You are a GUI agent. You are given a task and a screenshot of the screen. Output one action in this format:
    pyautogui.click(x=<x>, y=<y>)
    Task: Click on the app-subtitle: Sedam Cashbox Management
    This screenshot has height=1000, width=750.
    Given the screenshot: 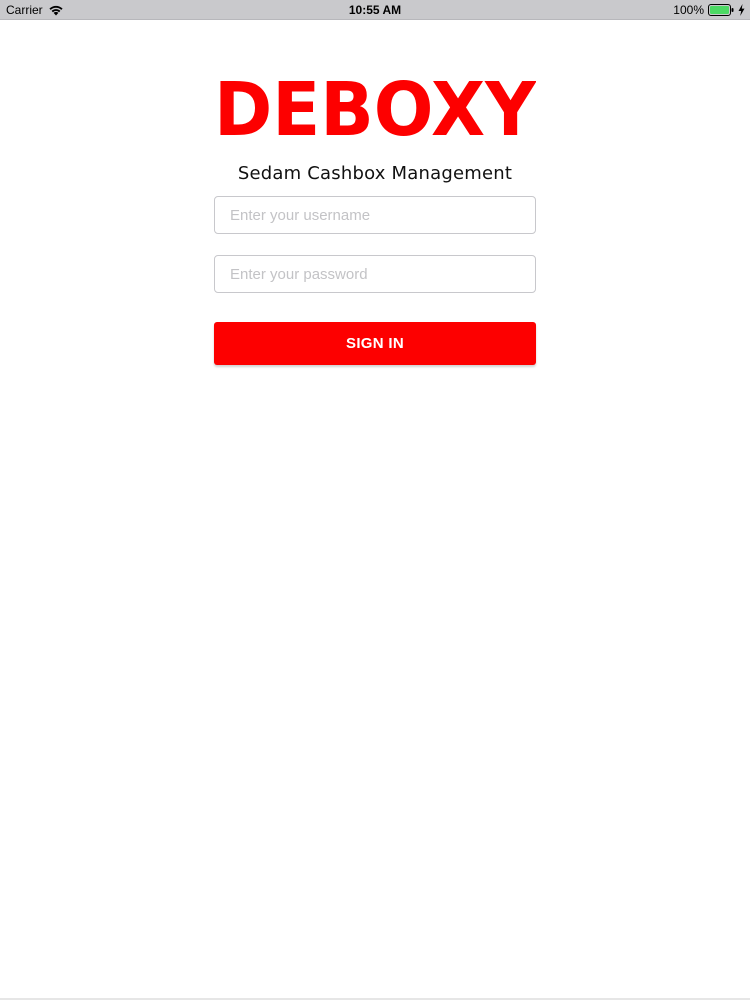 What is the action you would take?
    pyautogui.click(x=375, y=173)
    